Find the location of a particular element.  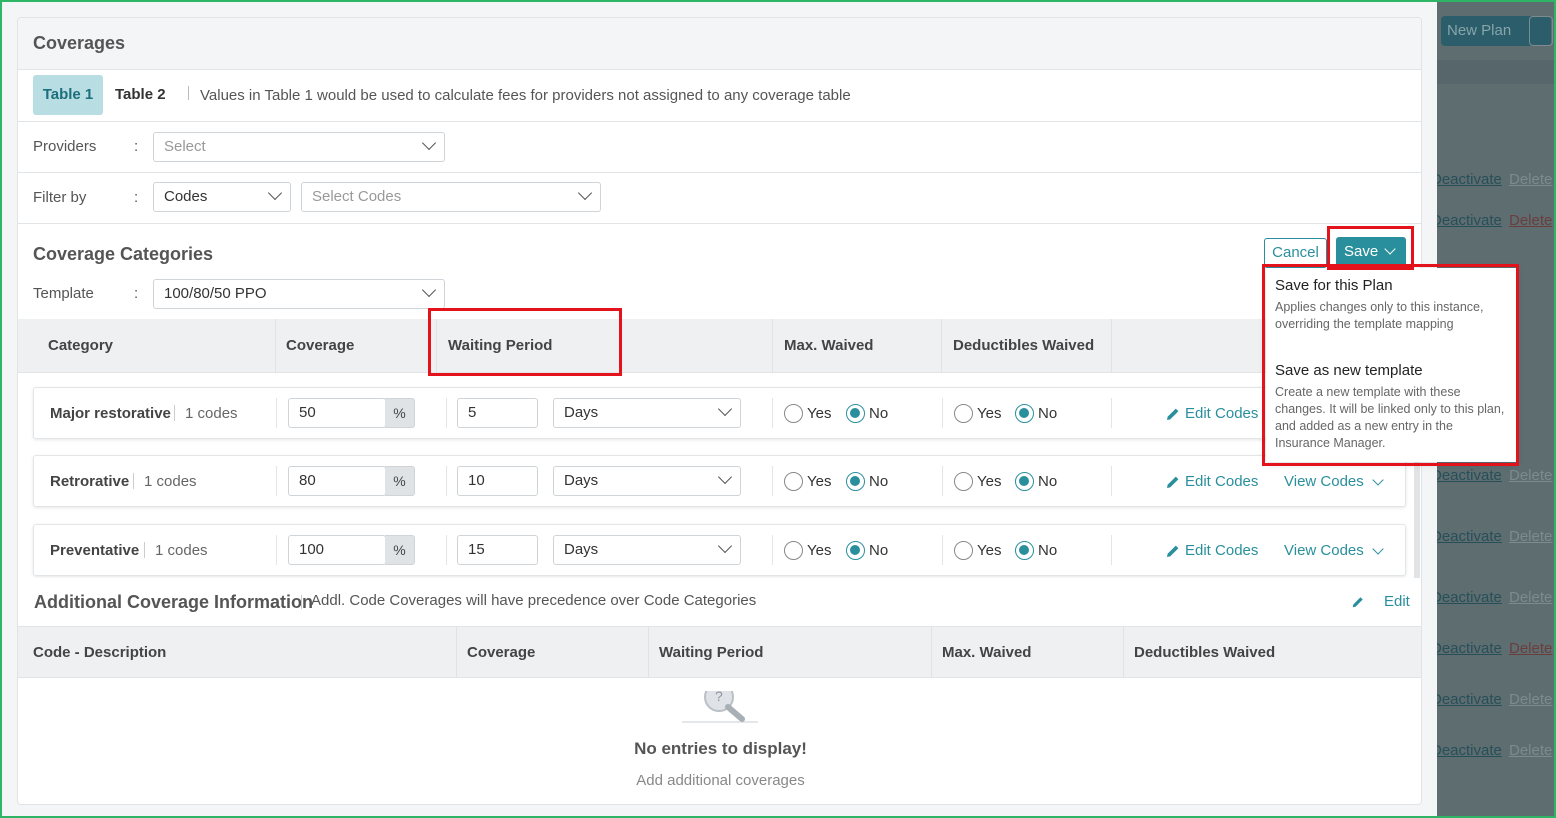

filter-by-label: Filter by is located at coordinates (60, 197).